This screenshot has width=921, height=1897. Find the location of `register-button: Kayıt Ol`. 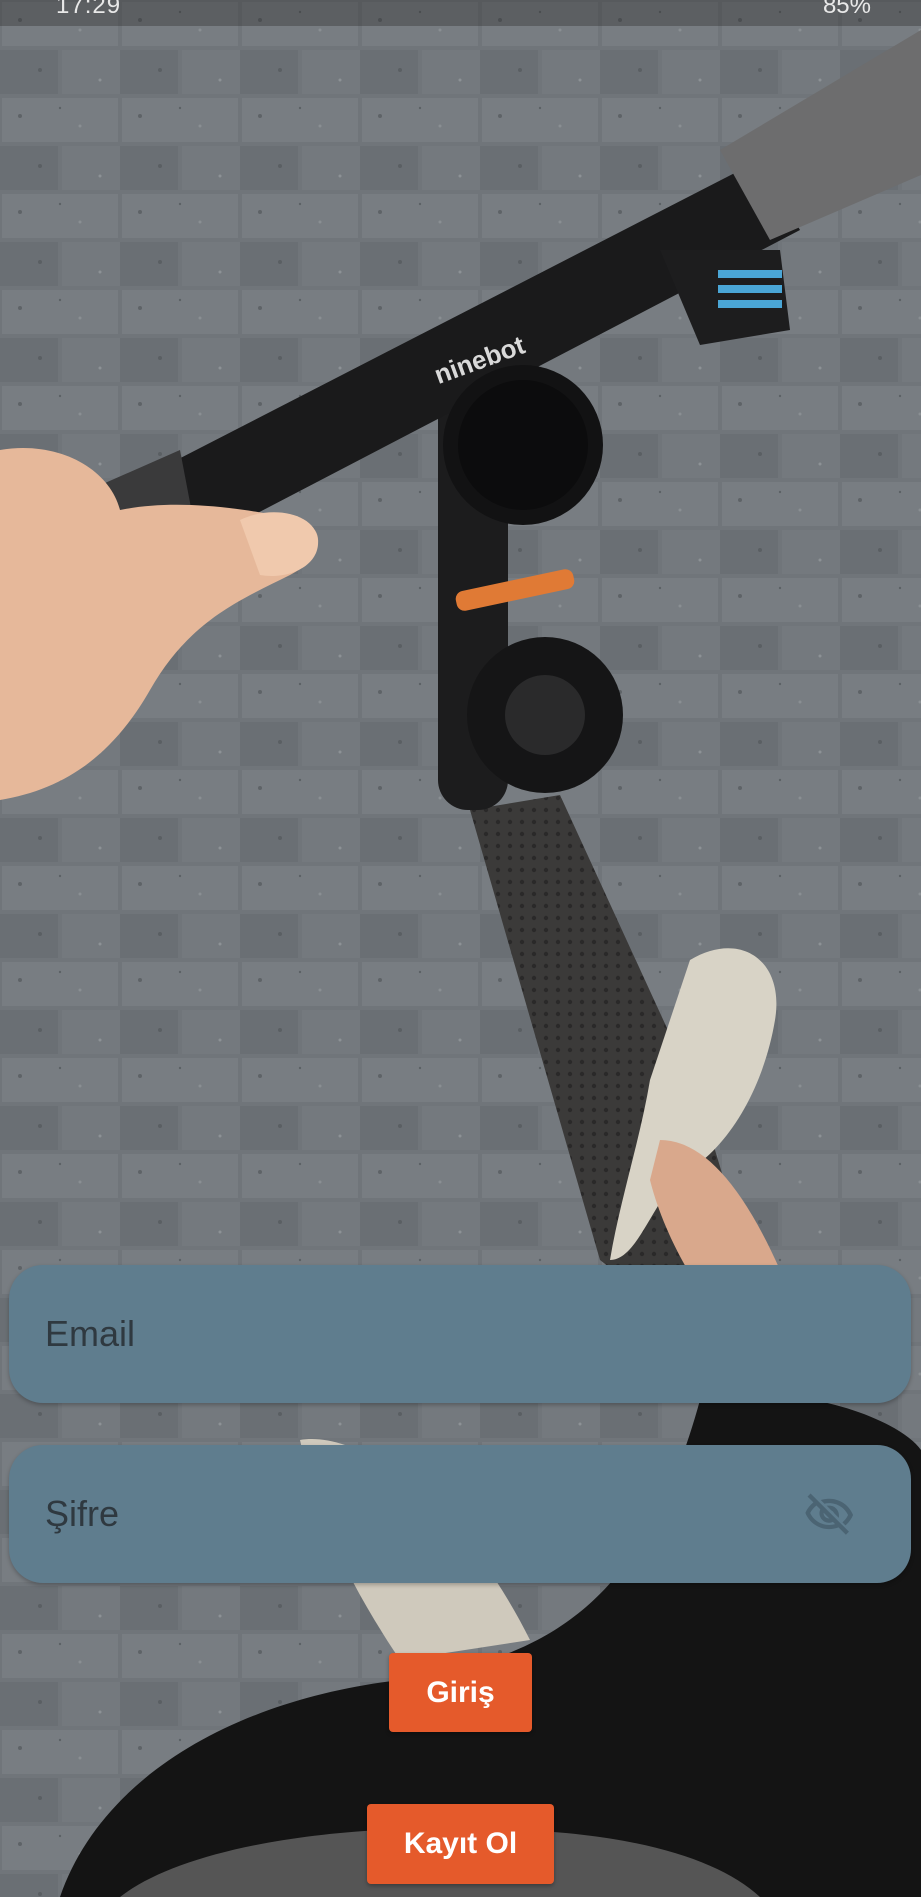

register-button: Kayıt Ol is located at coordinates (460, 1844).